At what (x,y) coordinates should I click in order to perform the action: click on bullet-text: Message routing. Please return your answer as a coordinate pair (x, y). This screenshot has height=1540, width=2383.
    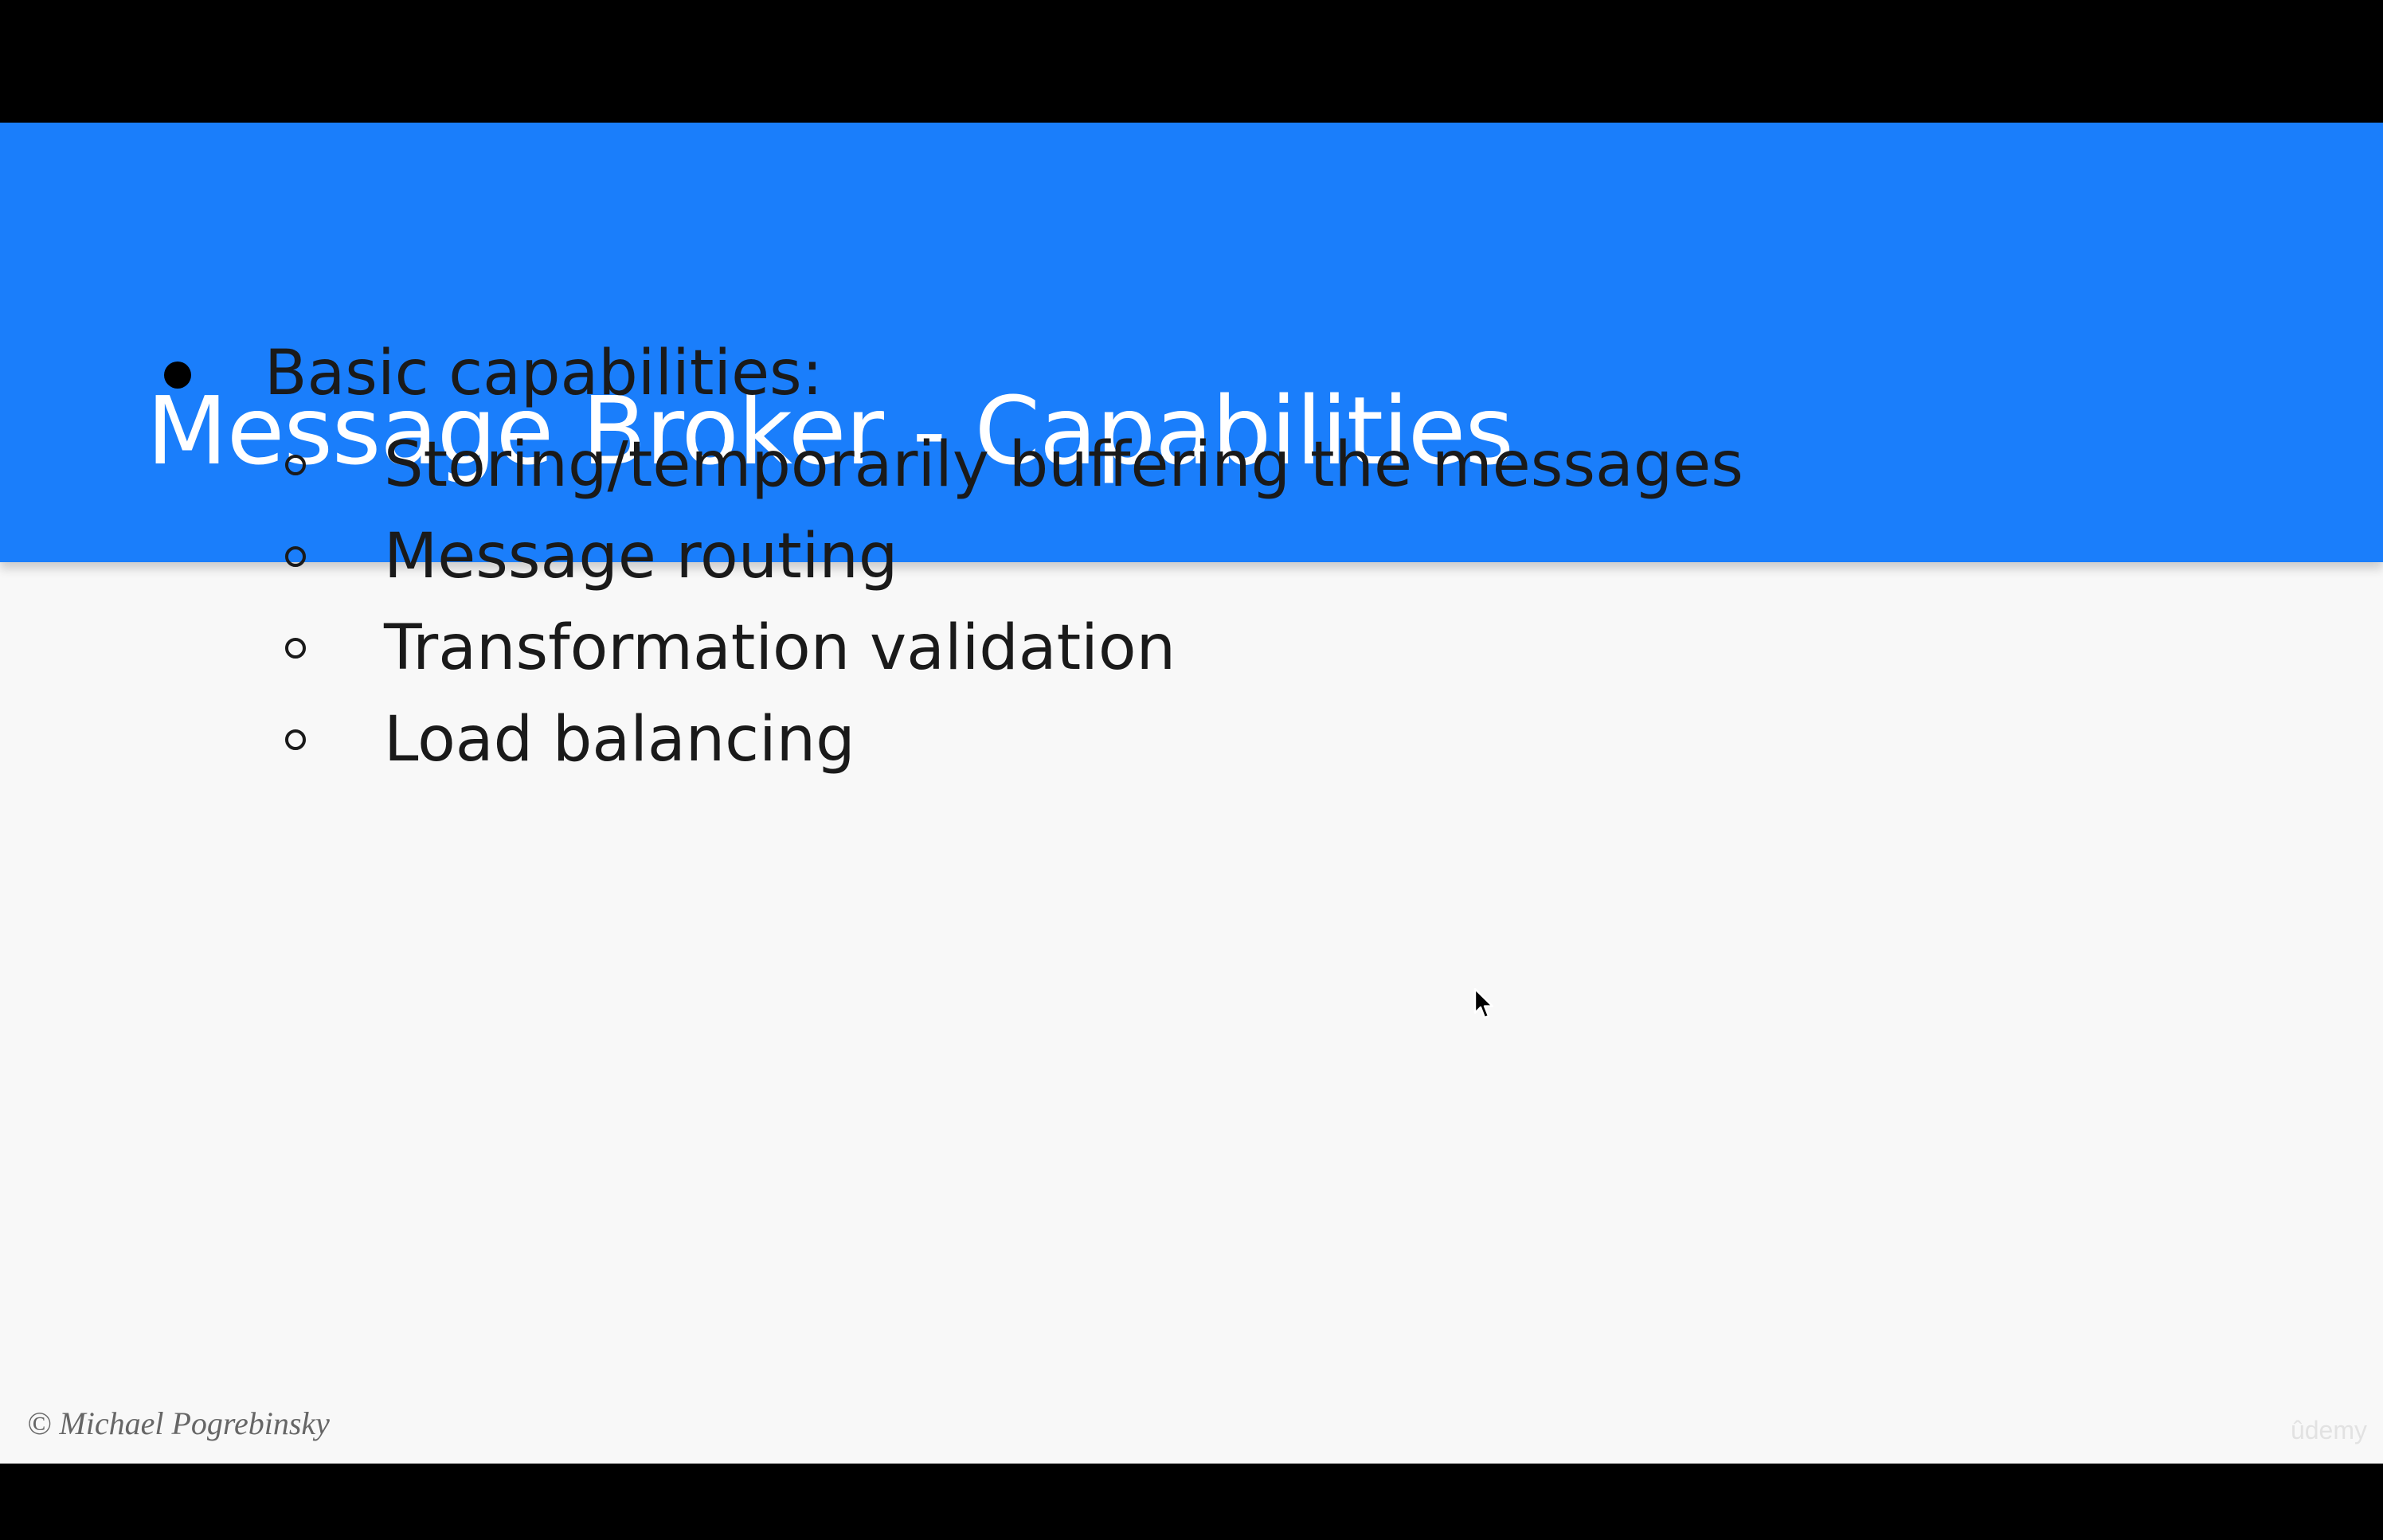
    Looking at the image, I should click on (641, 556).